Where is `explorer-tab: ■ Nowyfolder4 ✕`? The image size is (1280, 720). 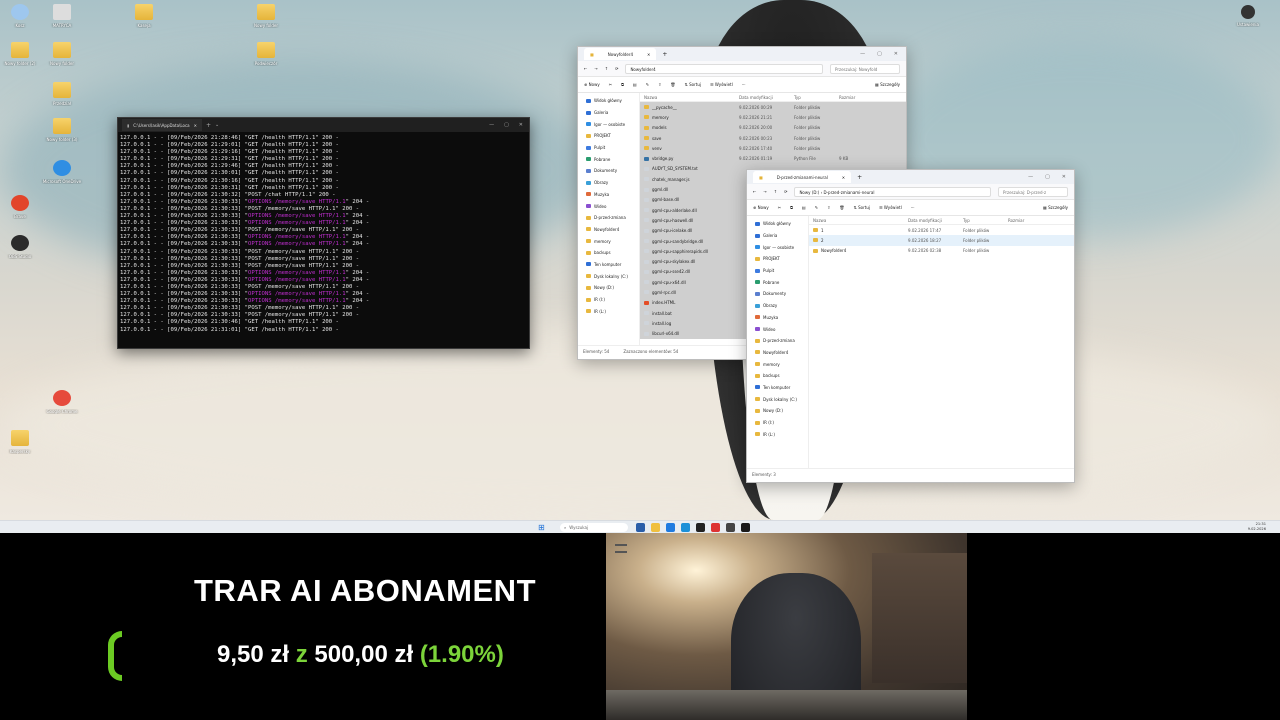
explorer-tab: ■ Nowyfolder4 ✕ is located at coordinates (620, 54).